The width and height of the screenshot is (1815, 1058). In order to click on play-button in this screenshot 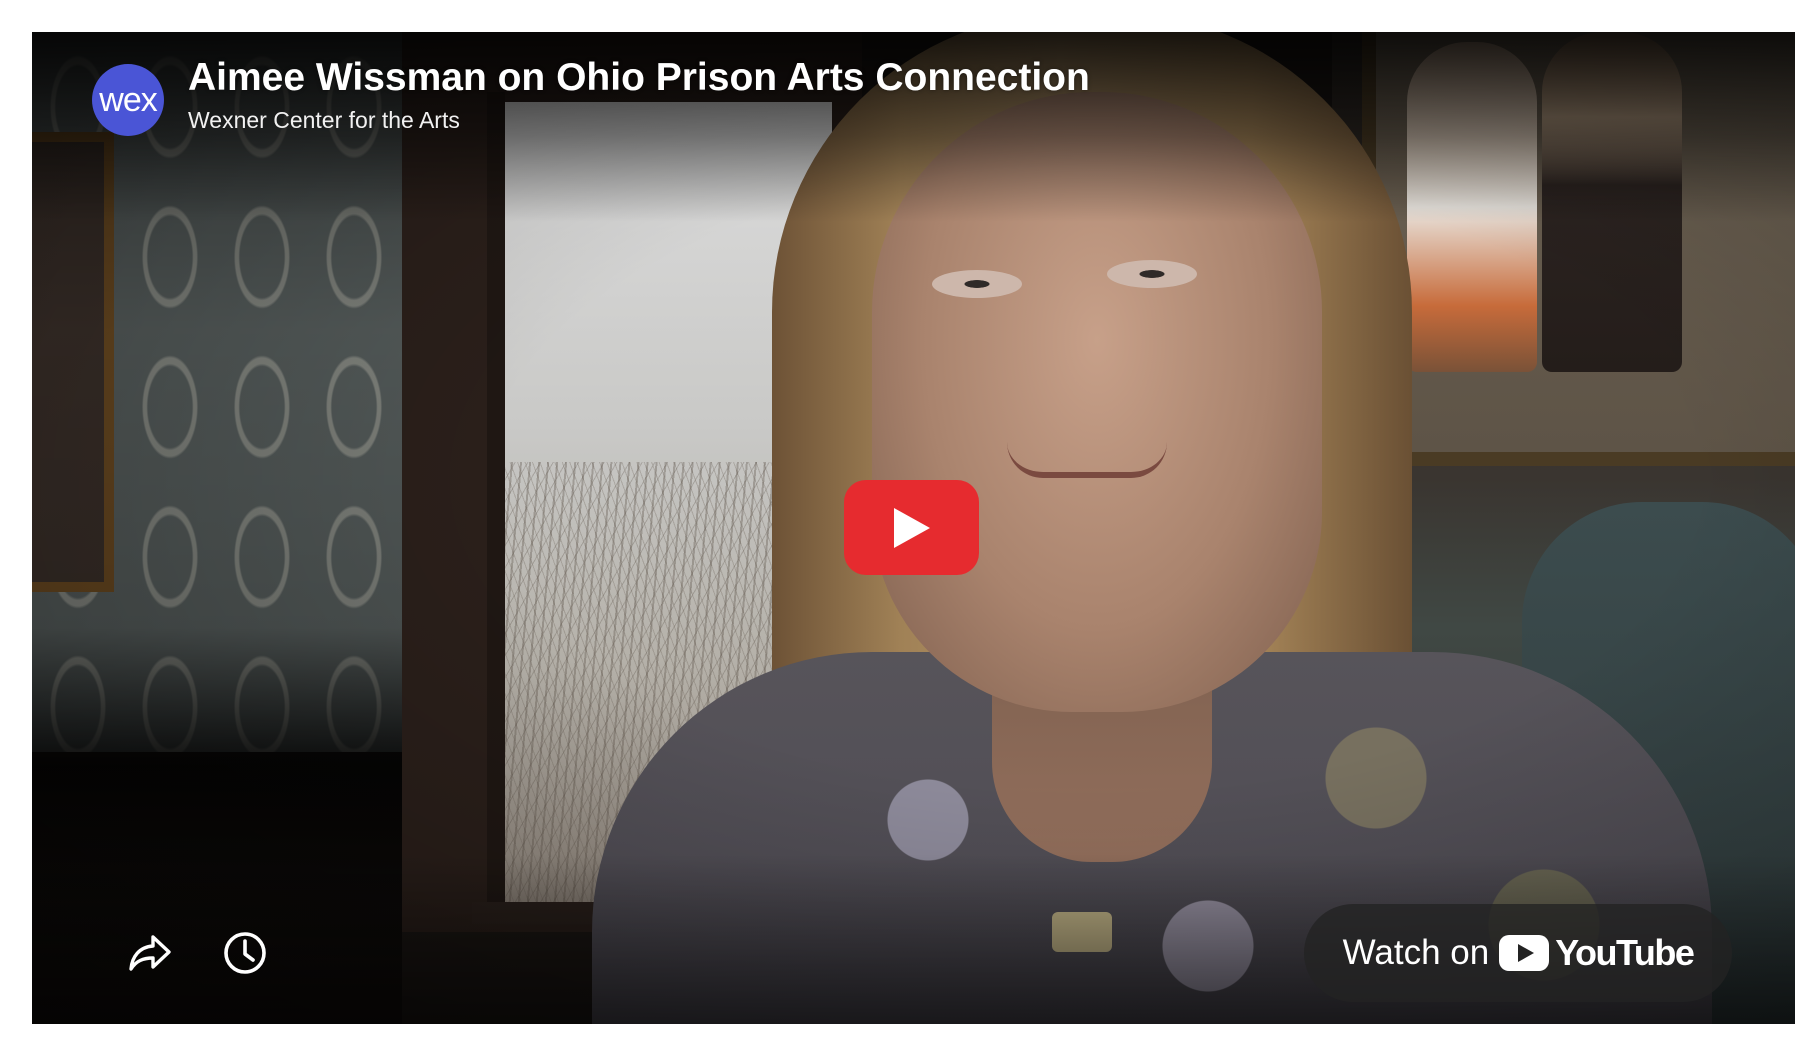, I will do `click(911, 527)`.